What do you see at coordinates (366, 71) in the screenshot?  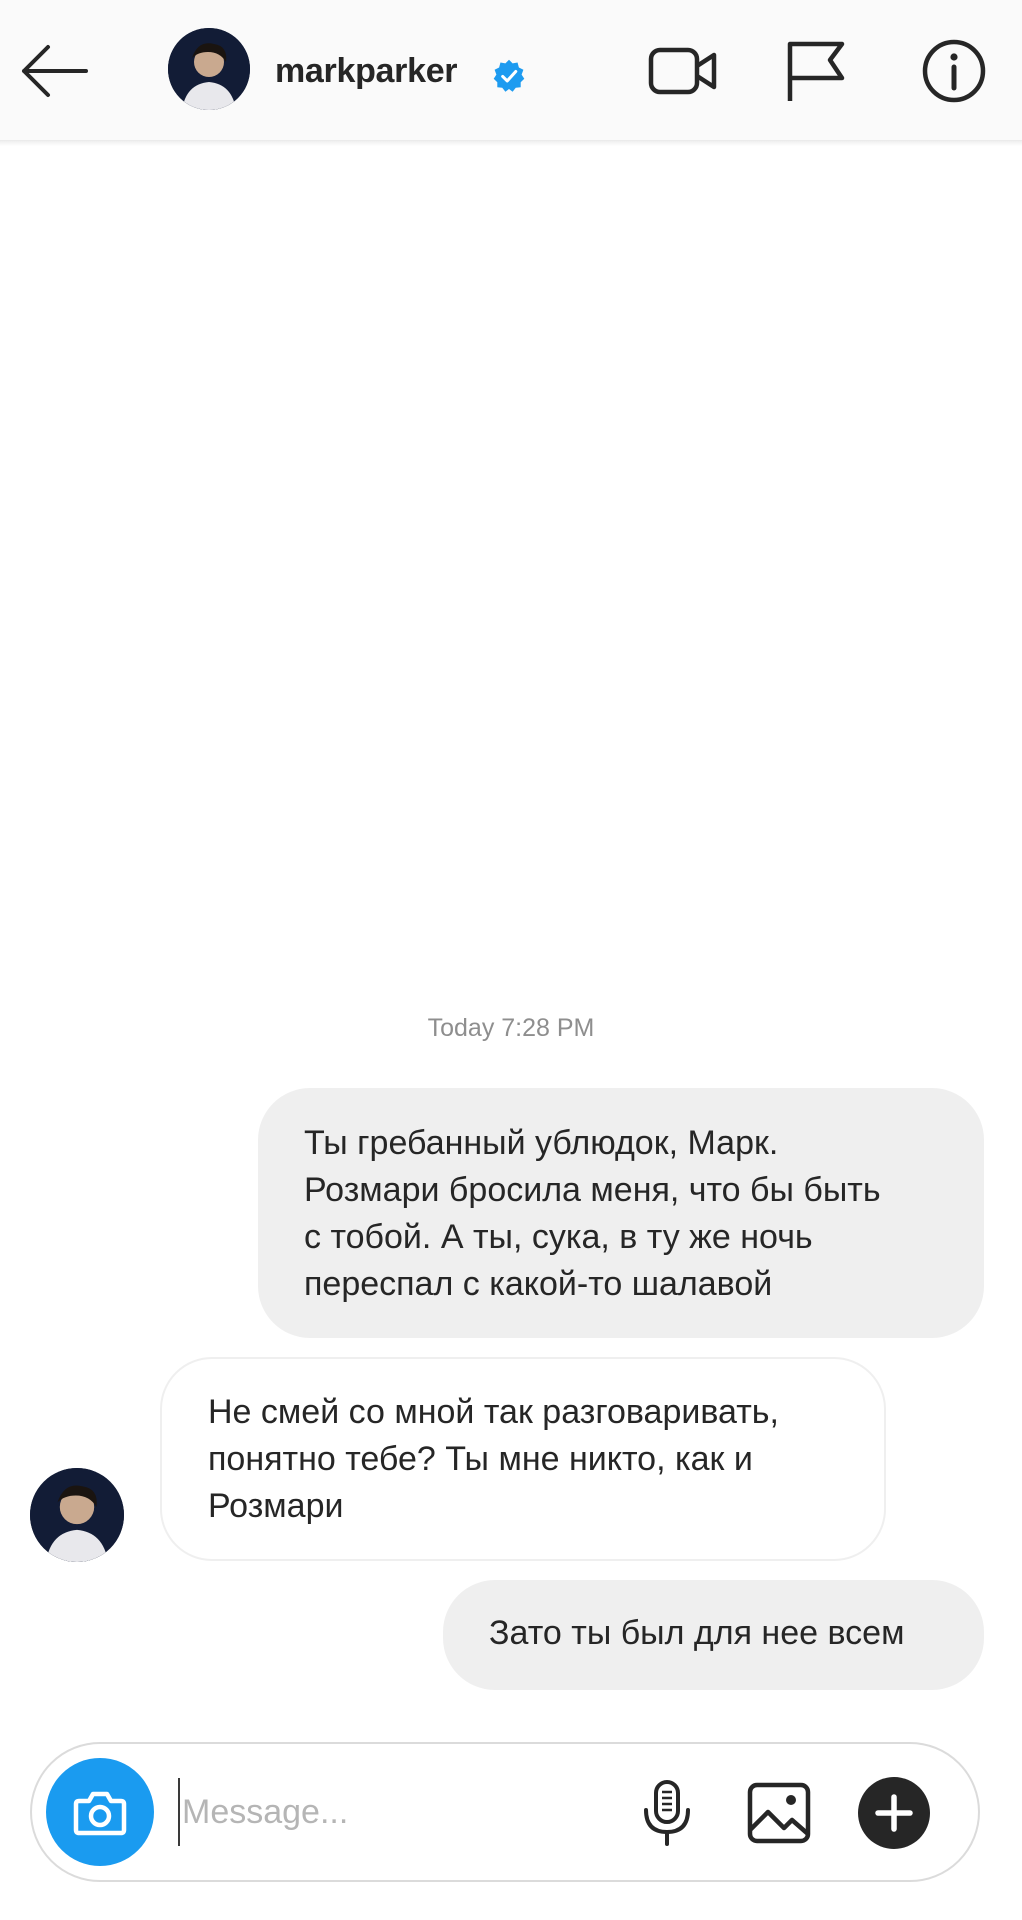 I see `chat-username: markparker` at bounding box center [366, 71].